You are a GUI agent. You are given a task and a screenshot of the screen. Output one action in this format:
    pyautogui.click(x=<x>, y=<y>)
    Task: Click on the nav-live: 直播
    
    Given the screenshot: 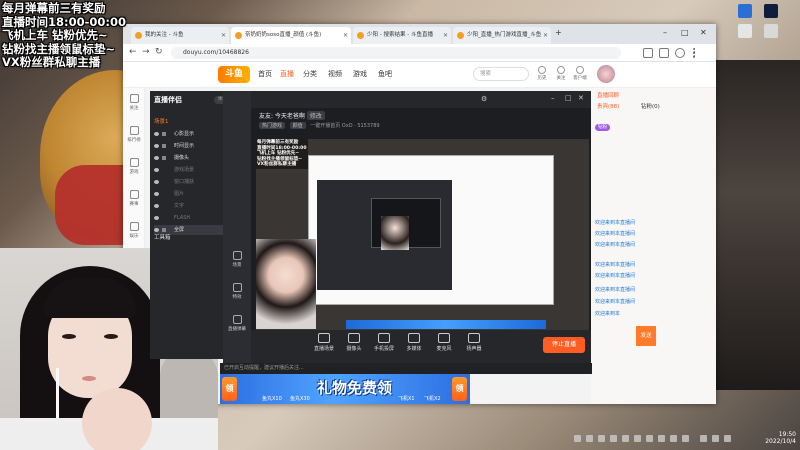 What is the action you would take?
    pyautogui.click(x=287, y=74)
    